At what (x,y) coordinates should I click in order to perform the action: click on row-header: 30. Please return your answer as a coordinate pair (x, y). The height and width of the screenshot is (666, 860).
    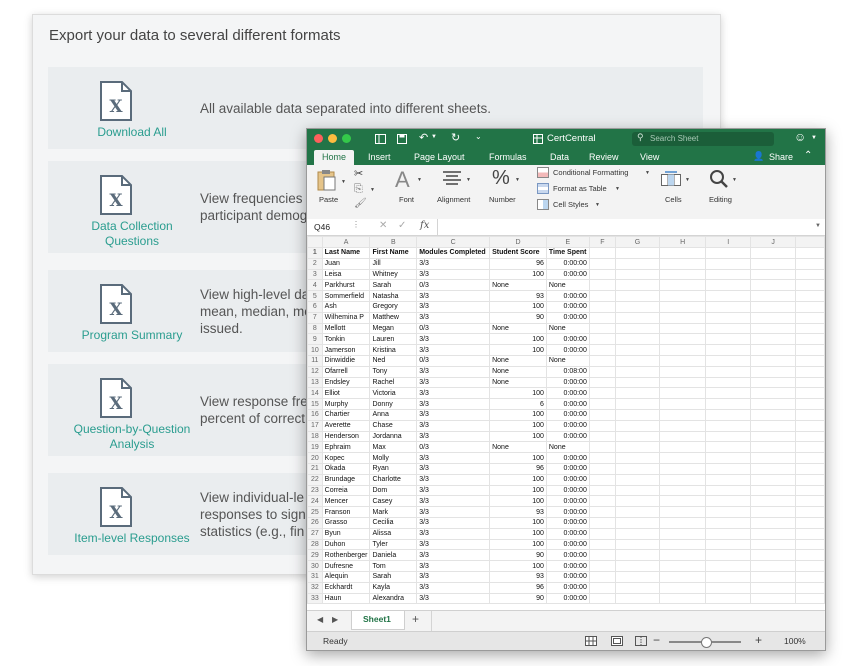
    Looking at the image, I should click on (315, 566).